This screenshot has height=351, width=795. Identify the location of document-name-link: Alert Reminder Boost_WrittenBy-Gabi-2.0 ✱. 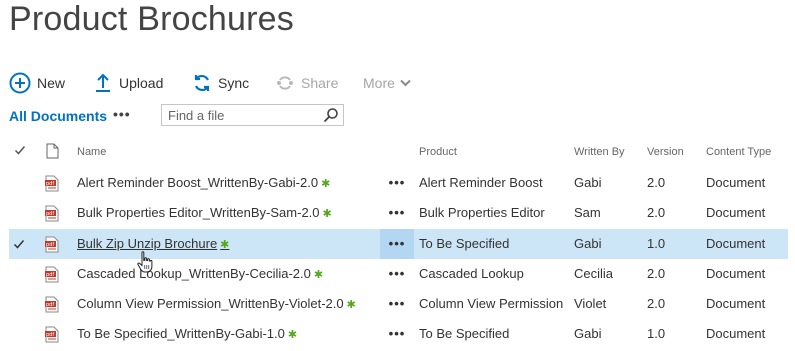
(203, 183).